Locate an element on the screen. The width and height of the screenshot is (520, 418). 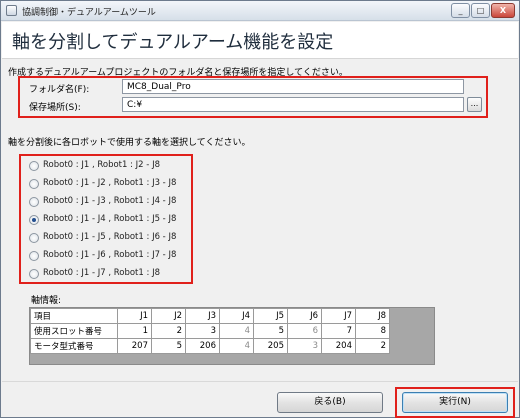
folder-name-label: フォルダ名(F): is located at coordinates (59, 90).